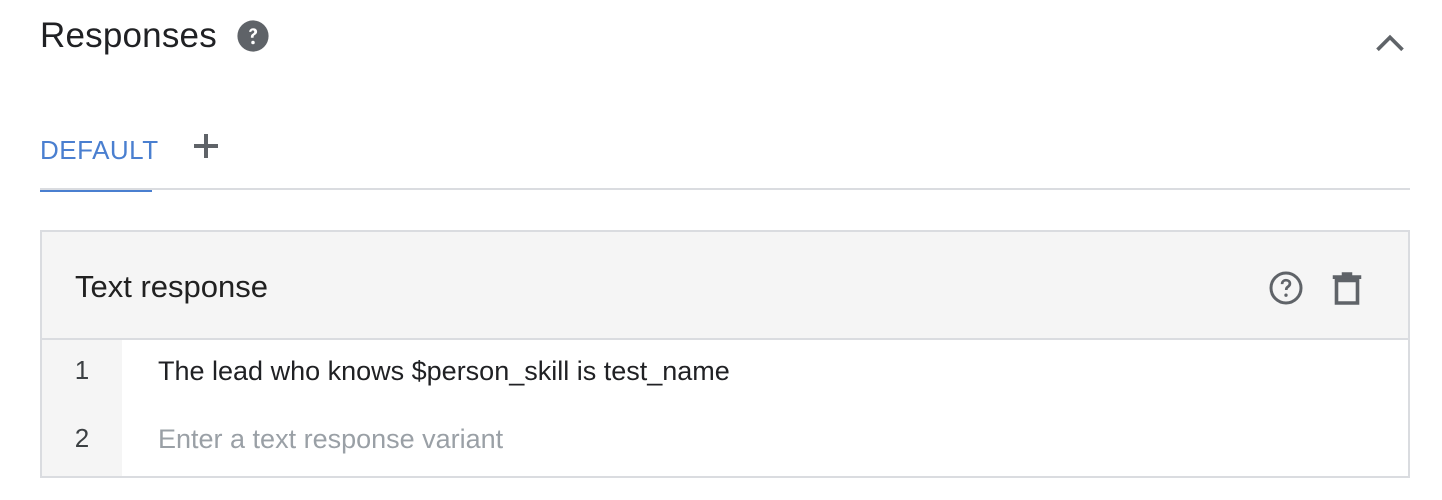 This screenshot has height=500, width=1442. What do you see at coordinates (1390, 44) in the screenshot?
I see `chevron-up-icon` at bounding box center [1390, 44].